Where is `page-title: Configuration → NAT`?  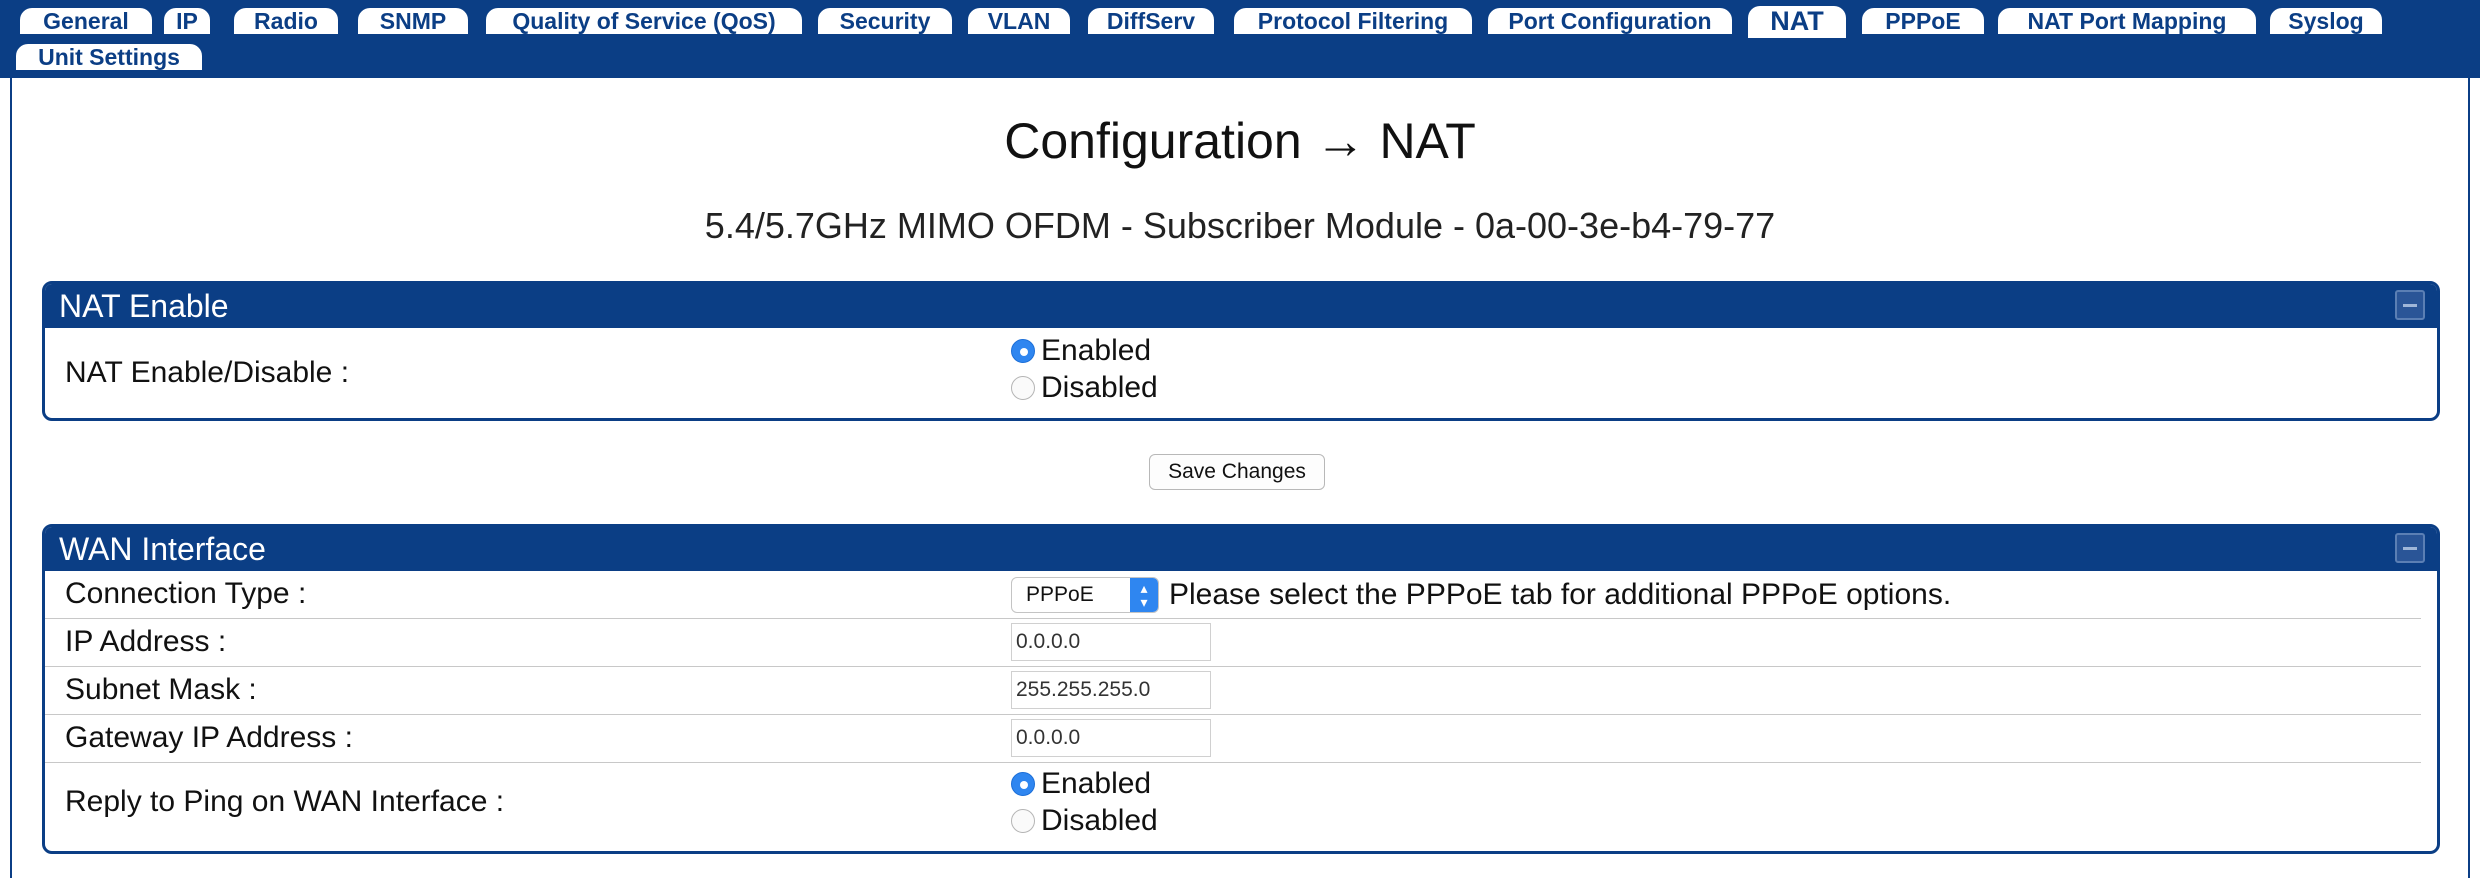
page-title: Configuration → NAT is located at coordinates (1240, 141).